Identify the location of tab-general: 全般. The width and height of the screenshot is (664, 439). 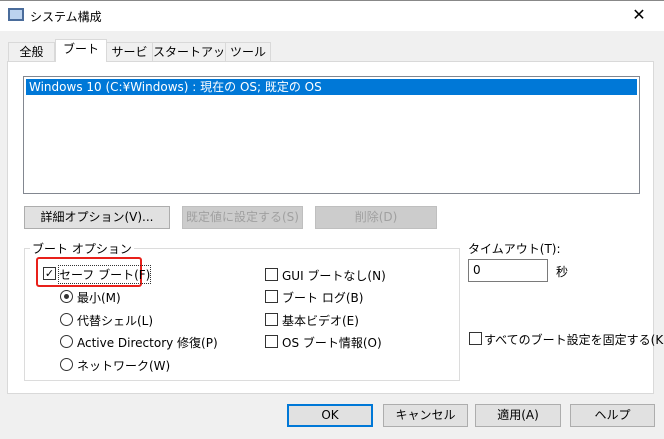
(31, 52).